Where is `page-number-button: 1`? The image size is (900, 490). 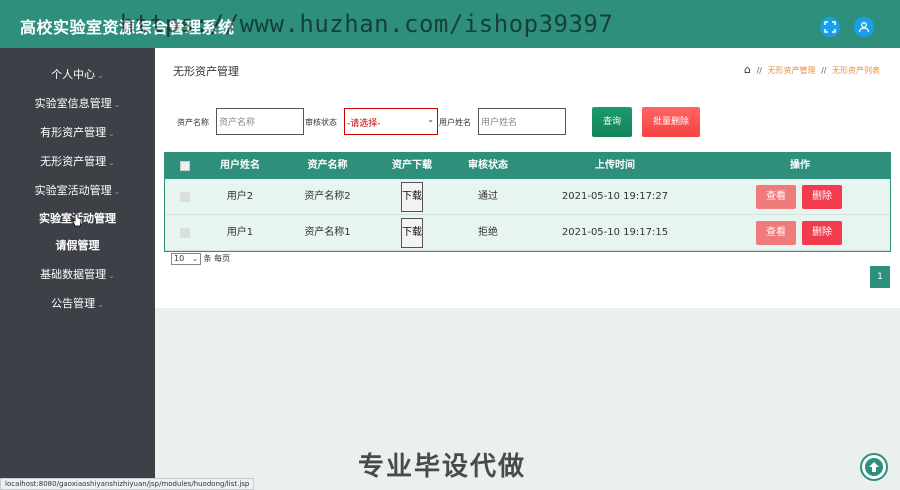
page-number-button: 1 is located at coordinates (880, 277).